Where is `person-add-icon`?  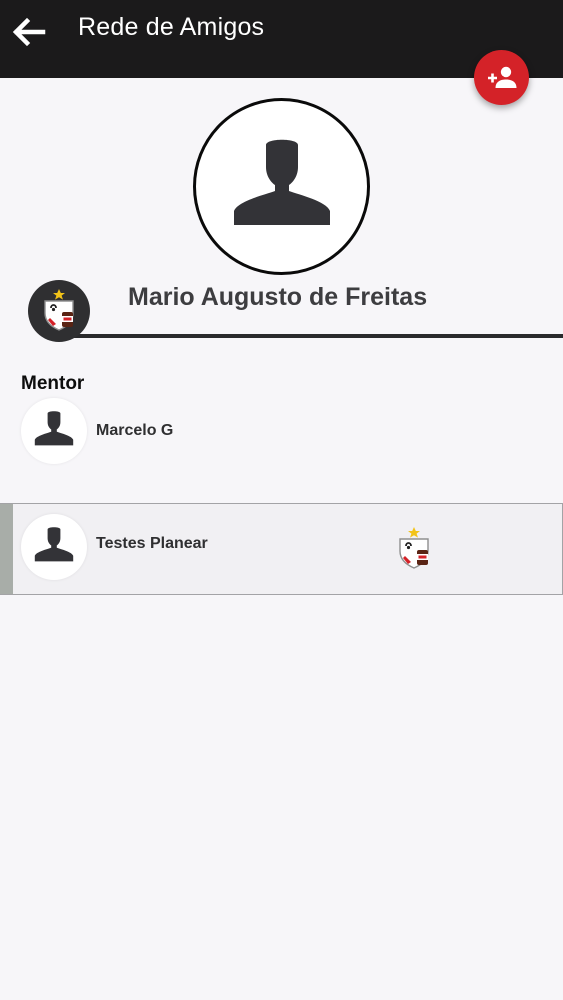
person-add-icon is located at coordinates (502, 77).